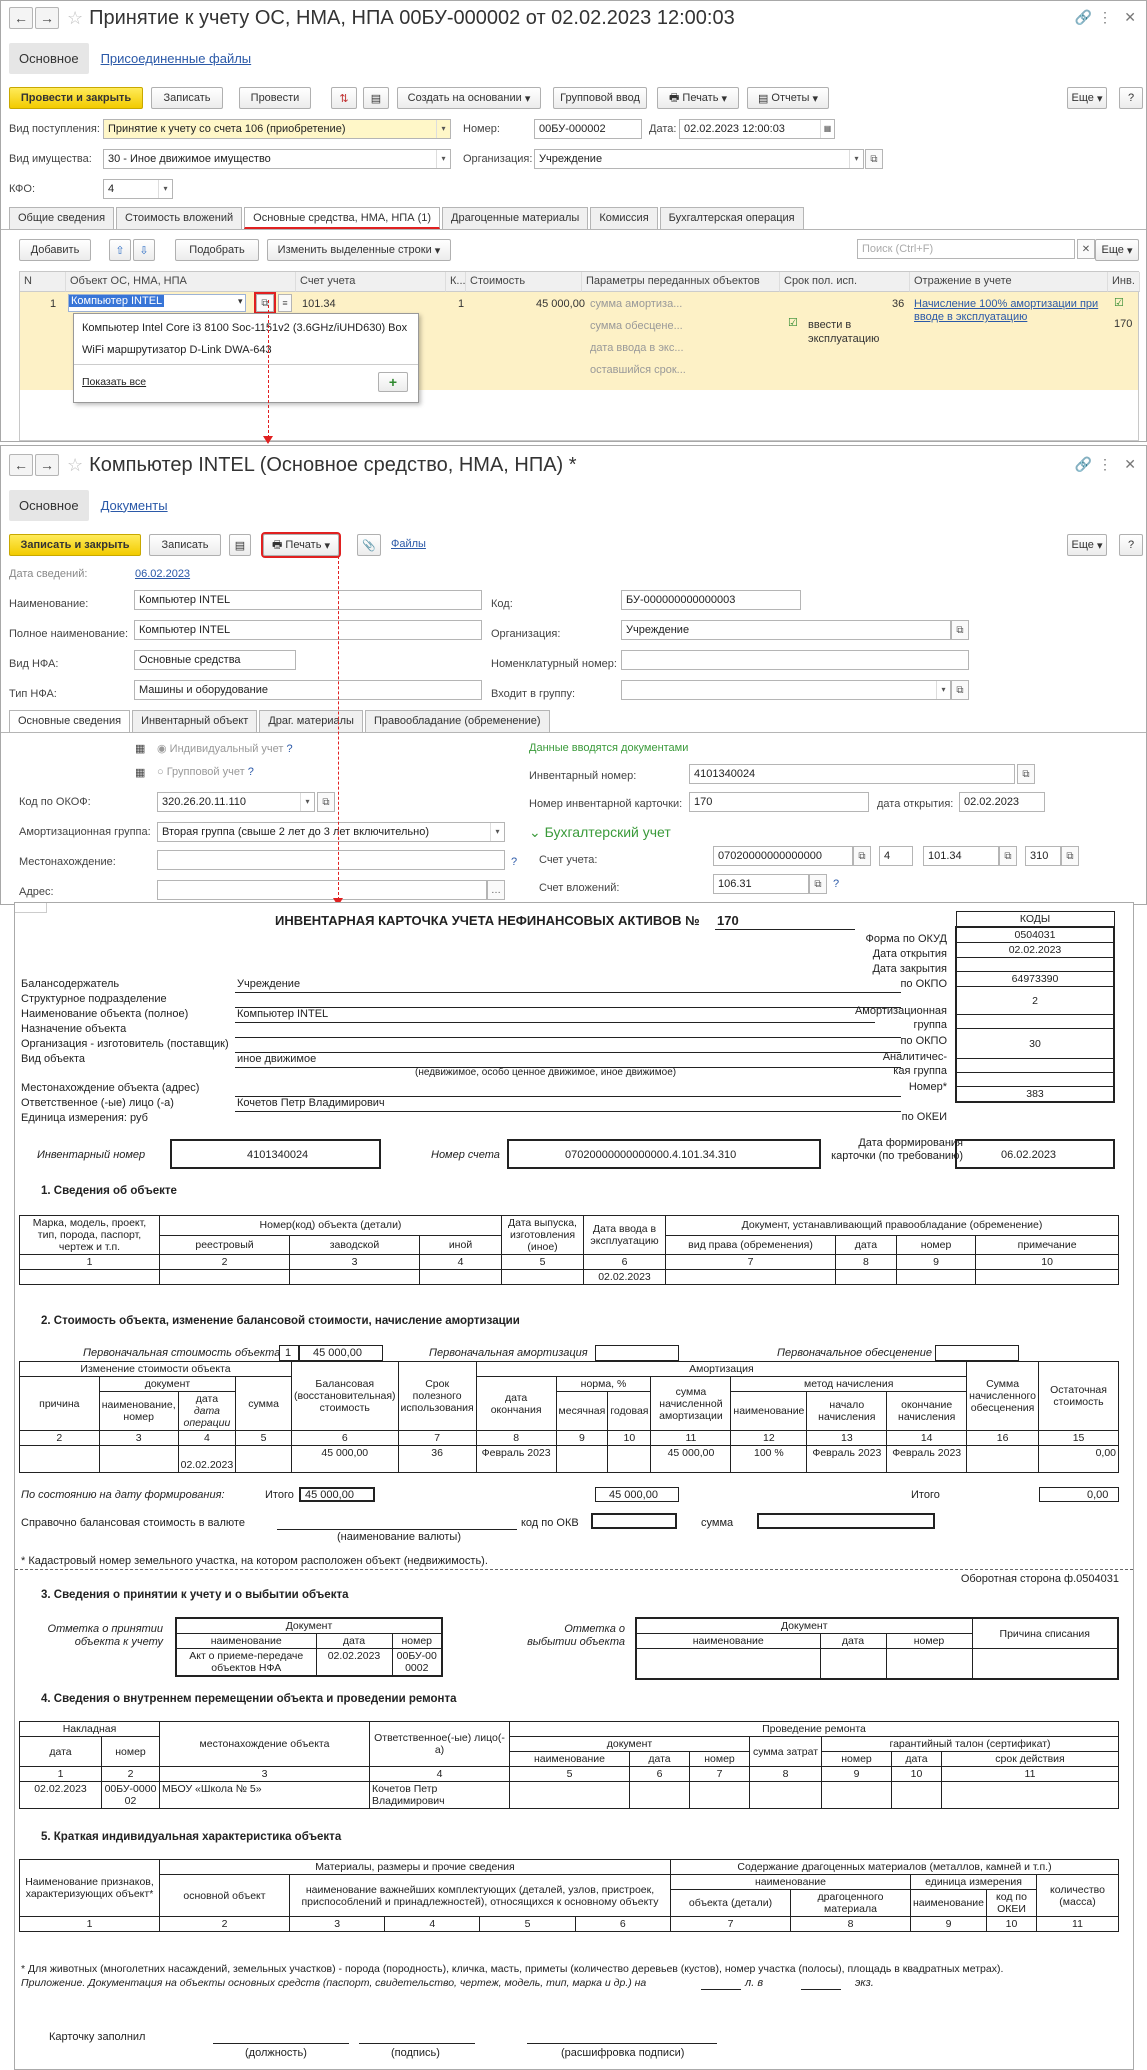 Image resolution: width=1147 pixels, height=2070 pixels. I want to click on accounting-section-header: ⌄ Бухгалтерский учет, so click(600, 832).